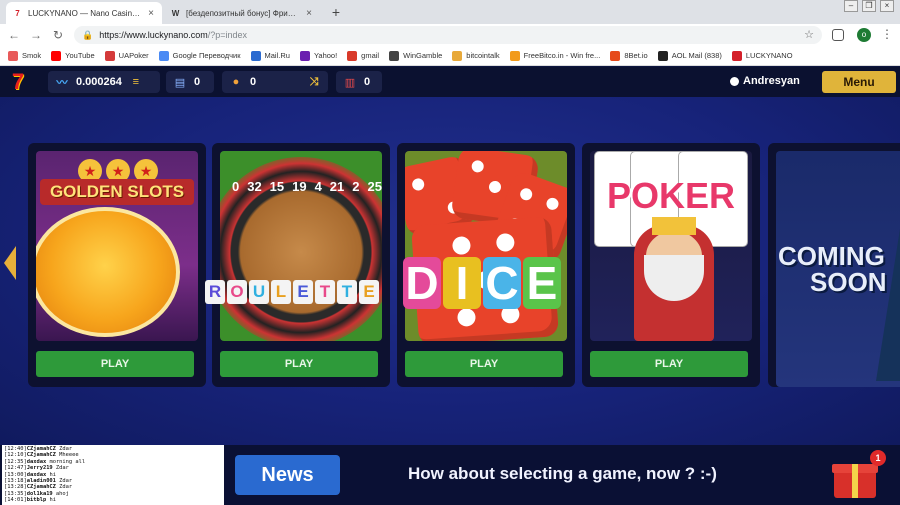 This screenshot has width=900, height=505. What do you see at coordinates (374, 186) in the screenshot?
I see `roulette-number: 25` at bounding box center [374, 186].